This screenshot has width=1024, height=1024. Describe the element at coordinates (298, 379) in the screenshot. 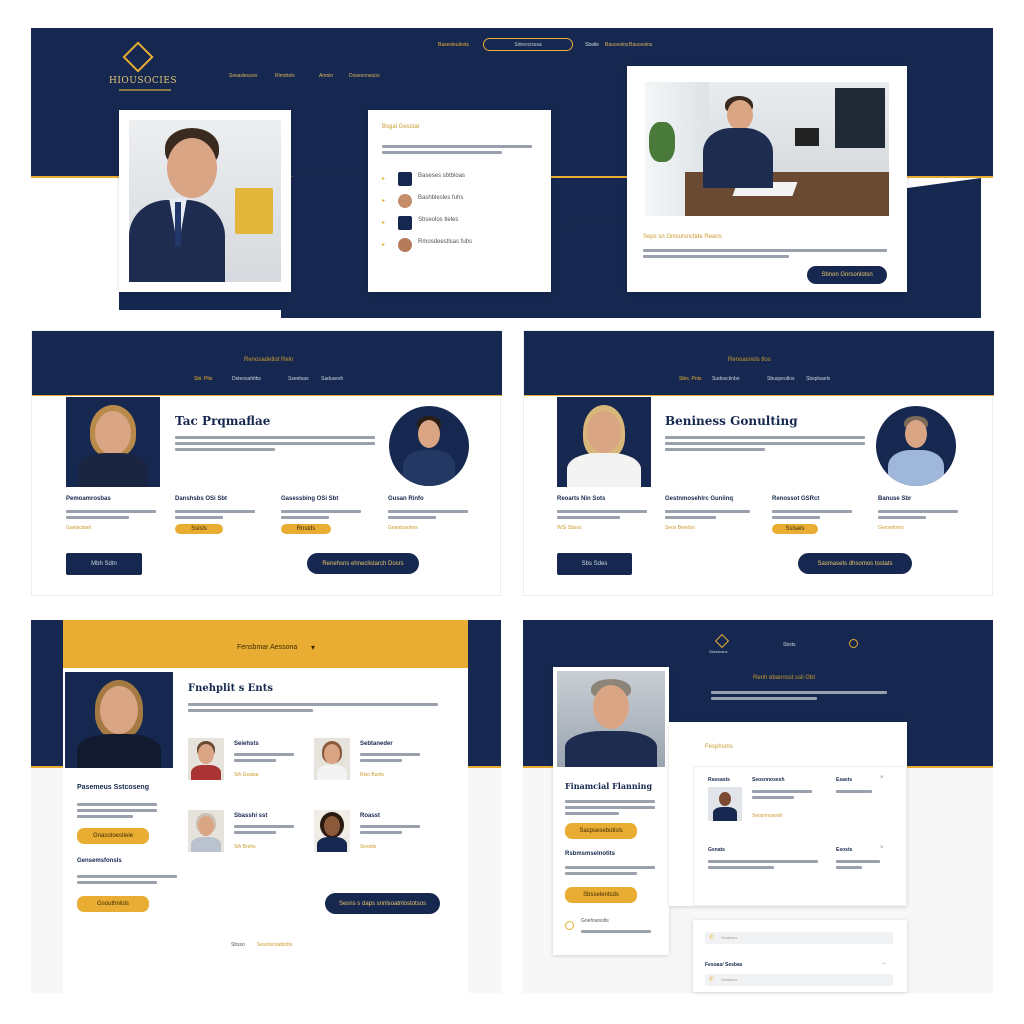

I see `nav-link-3: Sseeloas` at that location.